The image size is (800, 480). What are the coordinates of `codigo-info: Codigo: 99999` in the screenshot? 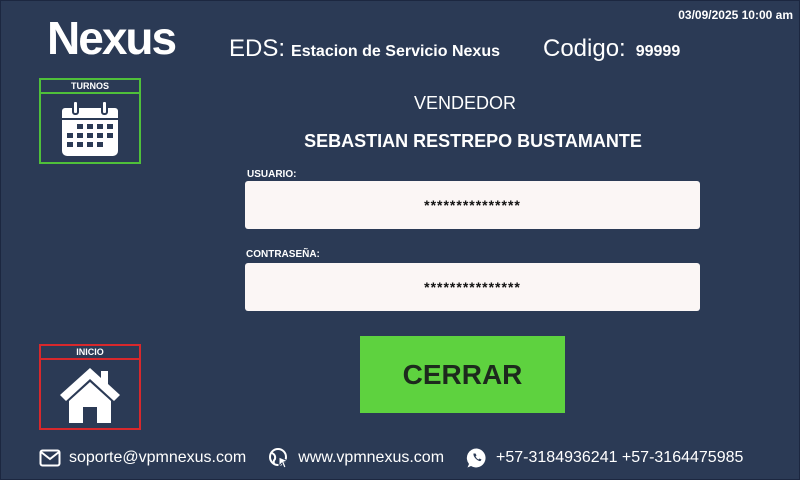 It's located at (611, 49).